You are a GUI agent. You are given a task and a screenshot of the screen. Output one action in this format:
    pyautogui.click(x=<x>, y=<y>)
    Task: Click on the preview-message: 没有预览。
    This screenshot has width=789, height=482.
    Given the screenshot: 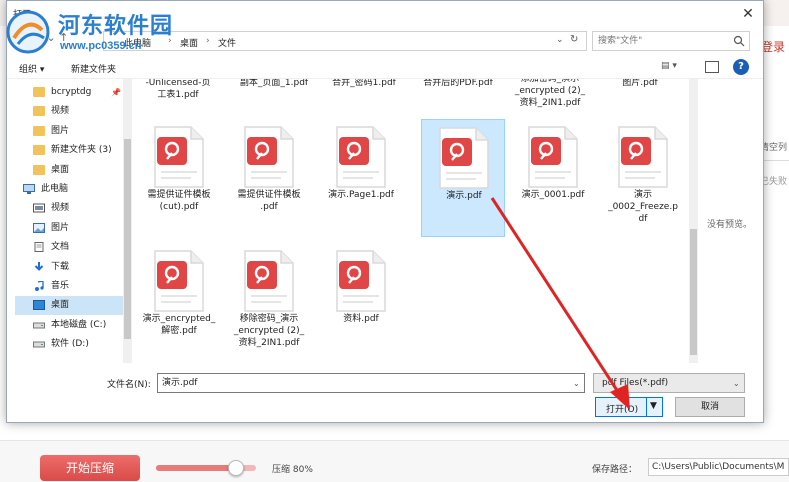 What is the action you would take?
    pyautogui.click(x=730, y=225)
    